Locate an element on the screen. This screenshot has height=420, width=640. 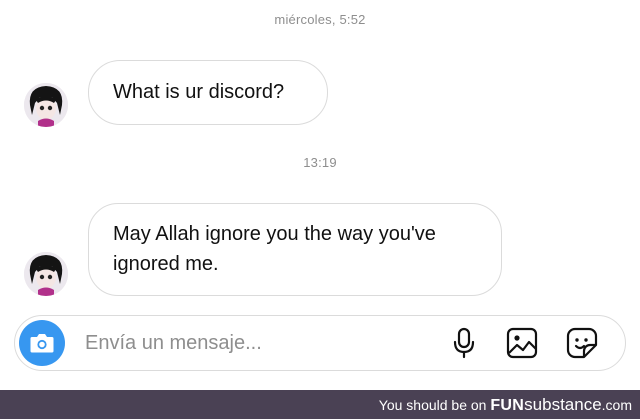
sticker-icon is located at coordinates (582, 343).